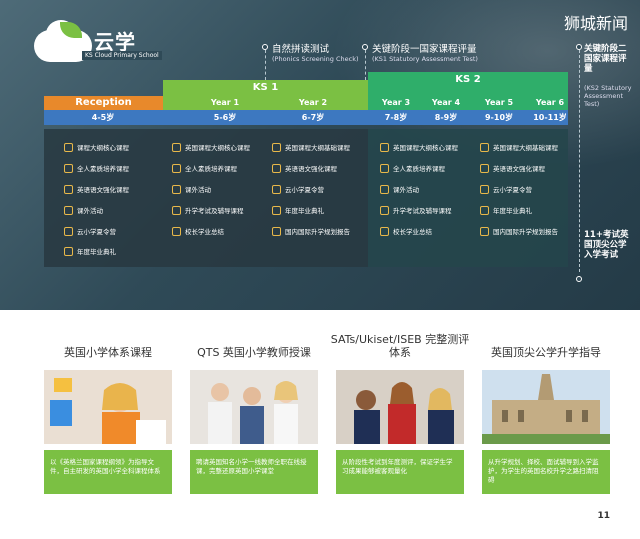  Describe the element at coordinates (603, 516) in the screenshot. I see `page-number: 11` at that location.